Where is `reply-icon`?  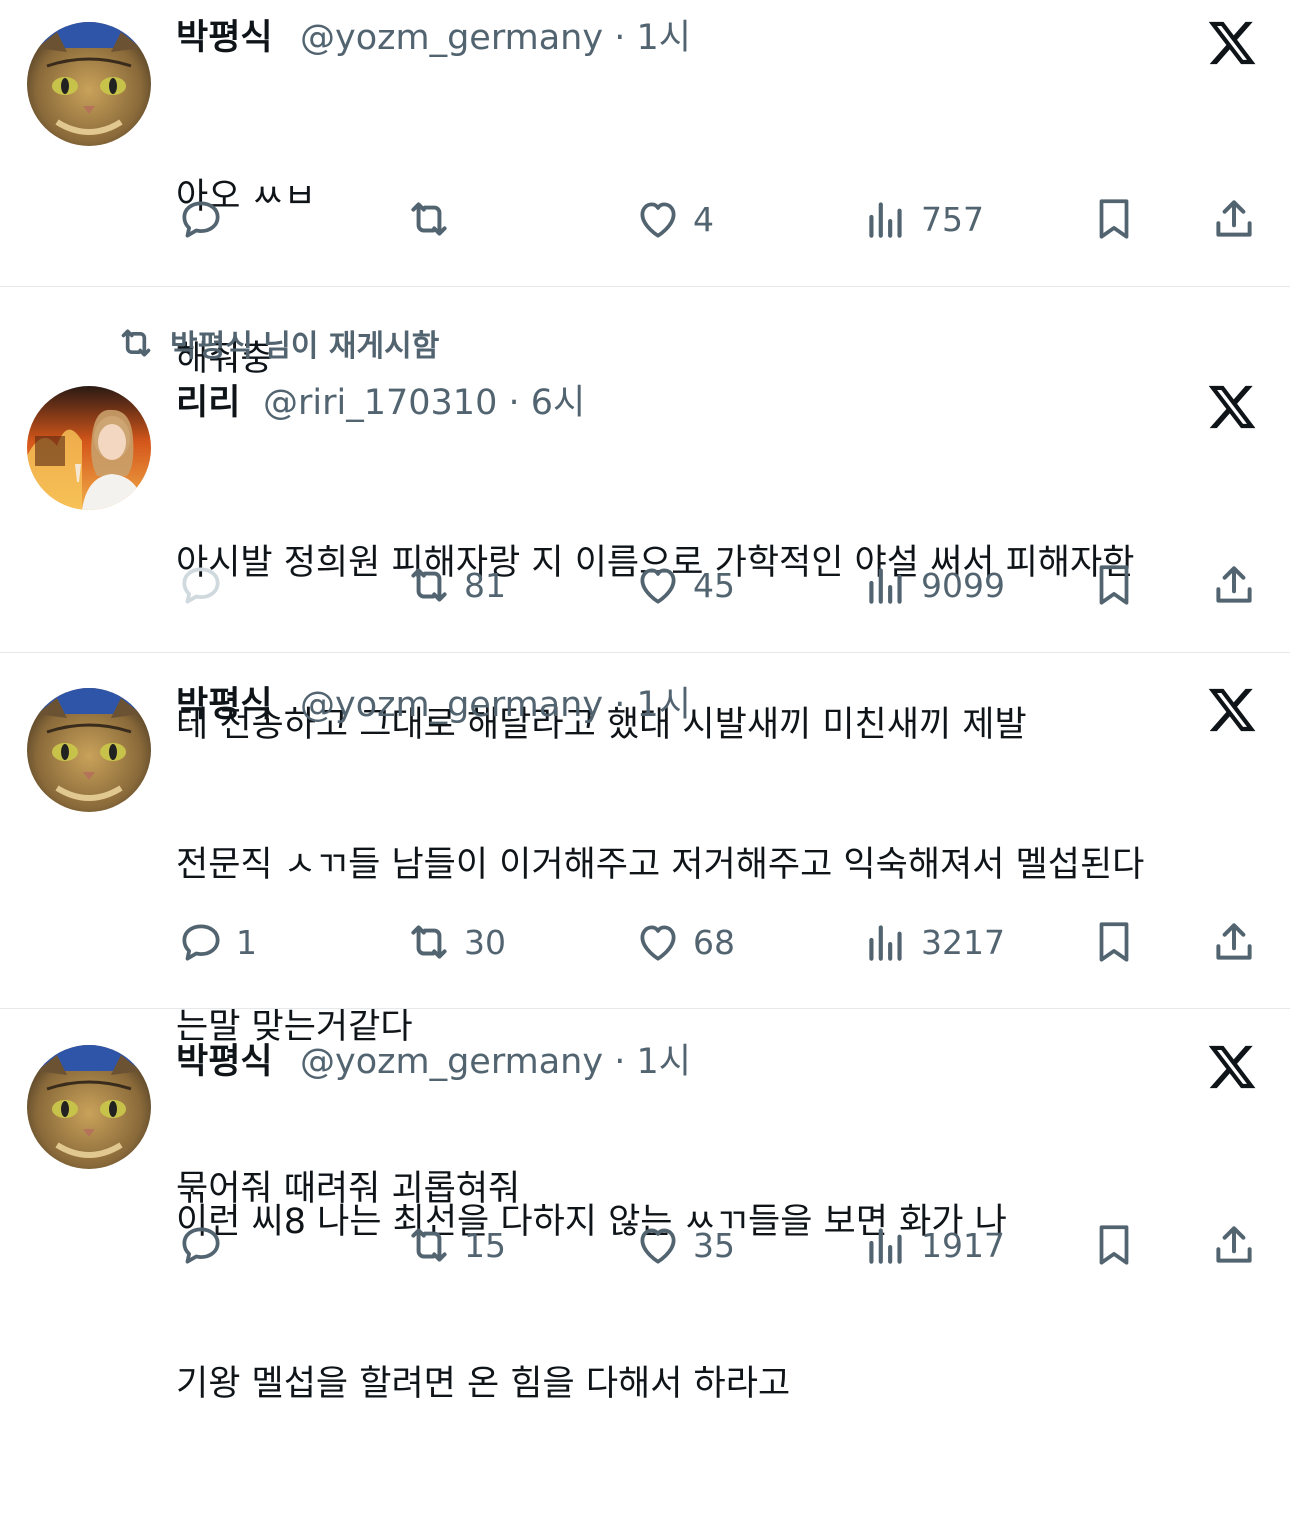 reply-icon is located at coordinates (201, 1245).